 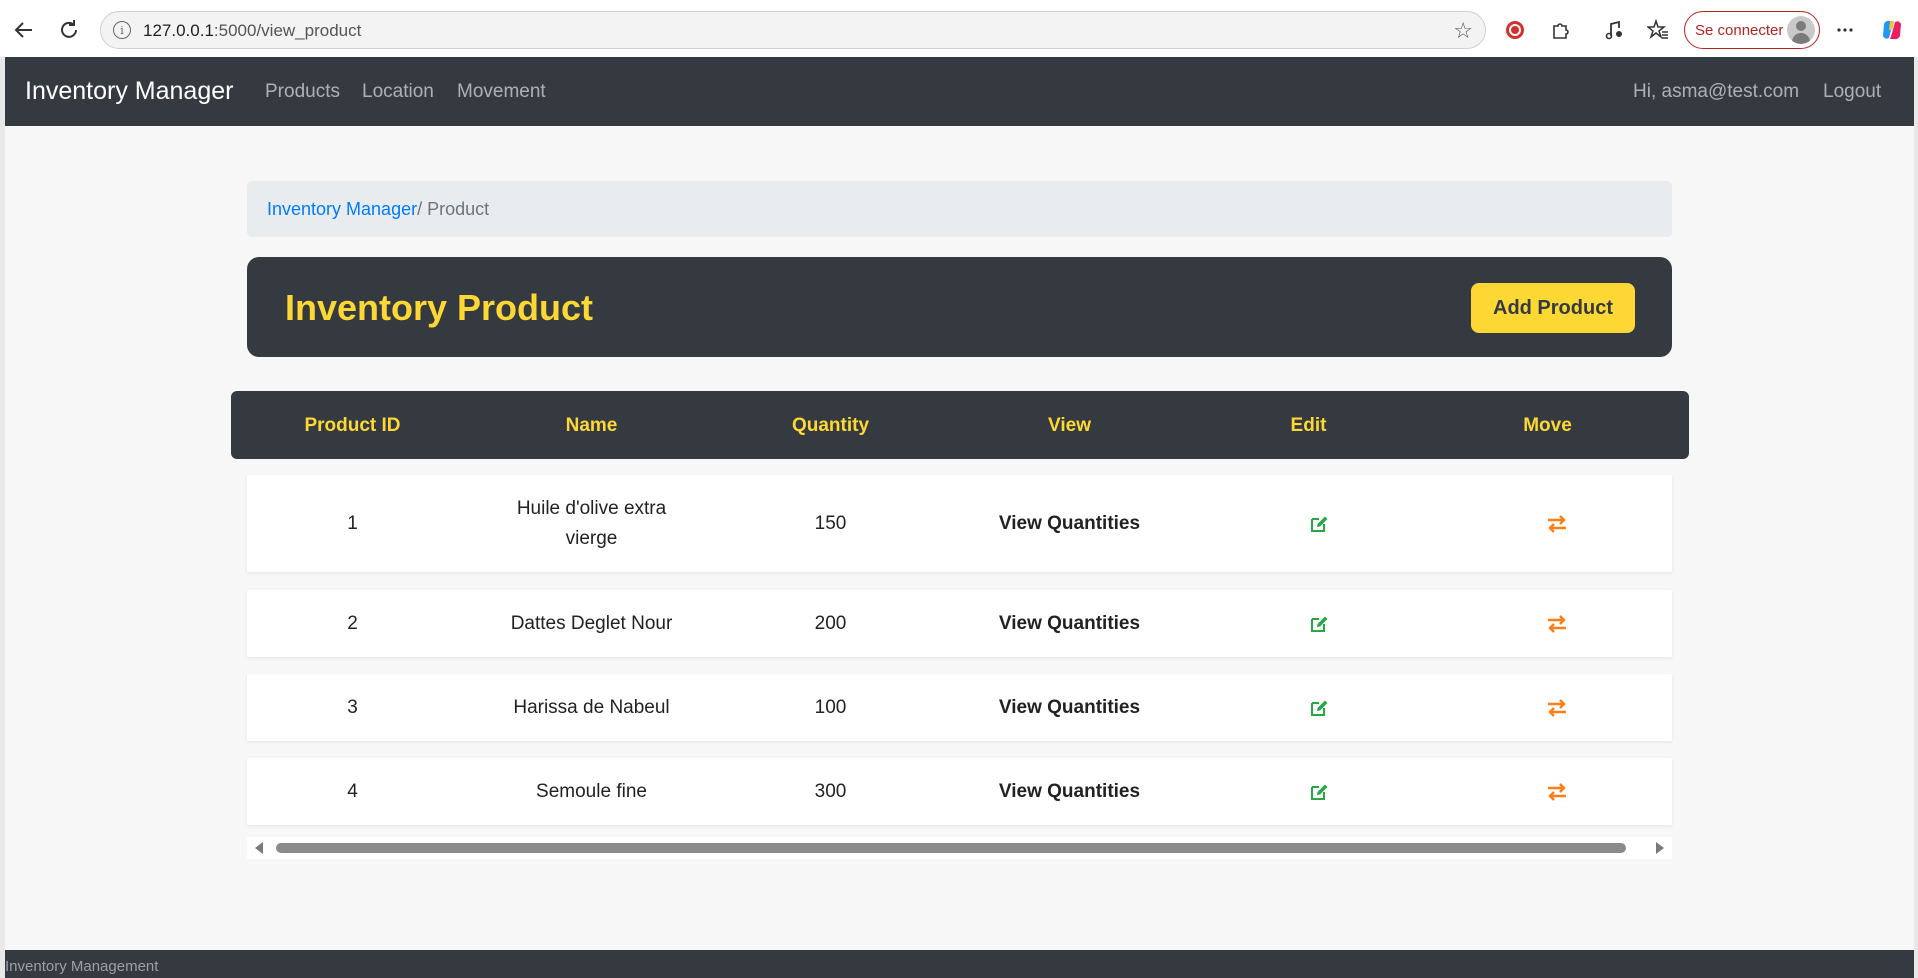 What do you see at coordinates (2, 517) in the screenshot?
I see `window-frame-left` at bounding box center [2, 517].